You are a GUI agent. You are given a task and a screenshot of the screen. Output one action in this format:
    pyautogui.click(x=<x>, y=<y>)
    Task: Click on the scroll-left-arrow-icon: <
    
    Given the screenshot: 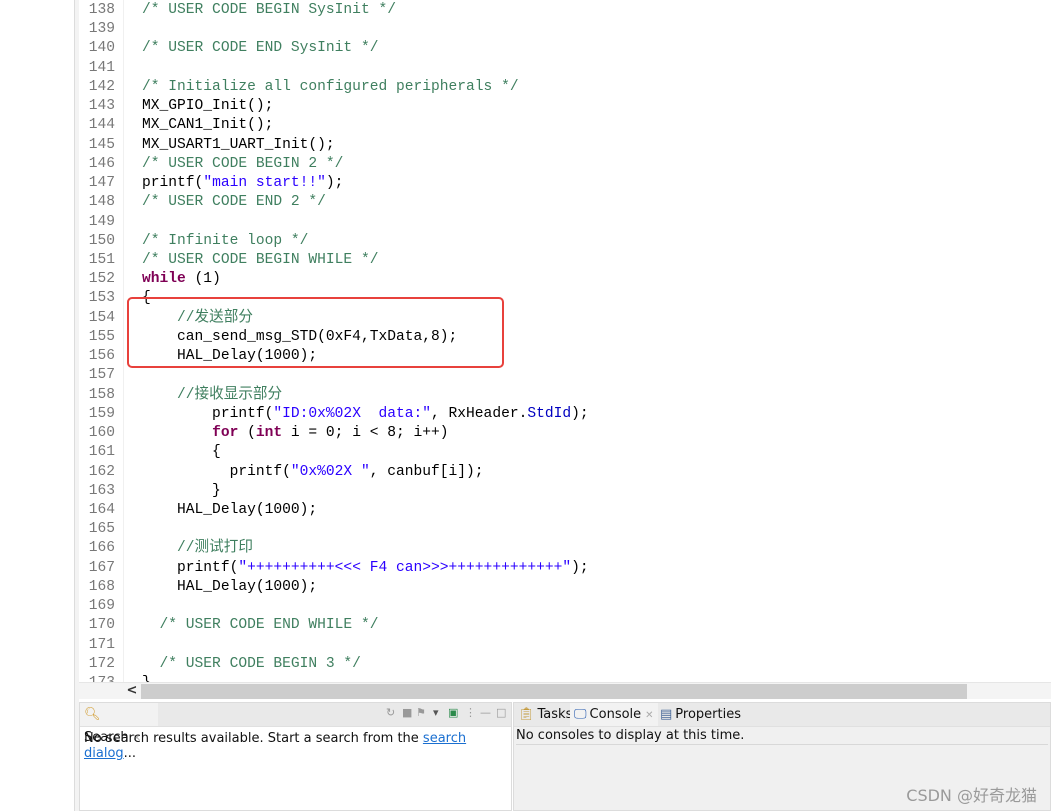 What is the action you would take?
    pyautogui.click(x=132, y=691)
    